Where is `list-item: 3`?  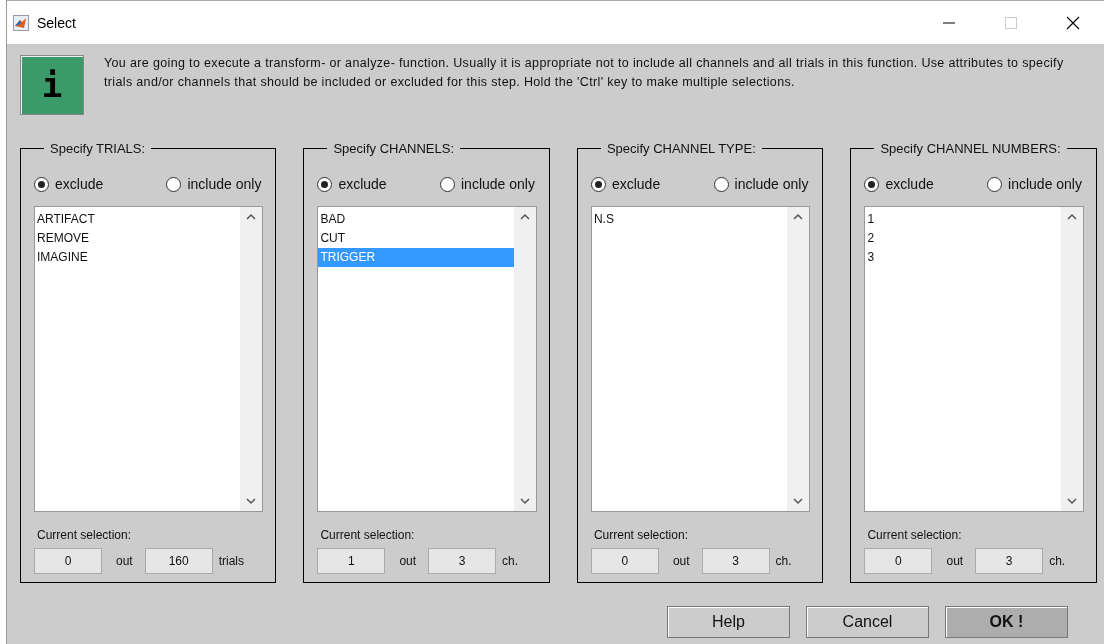
list-item: 3 is located at coordinates (963, 257).